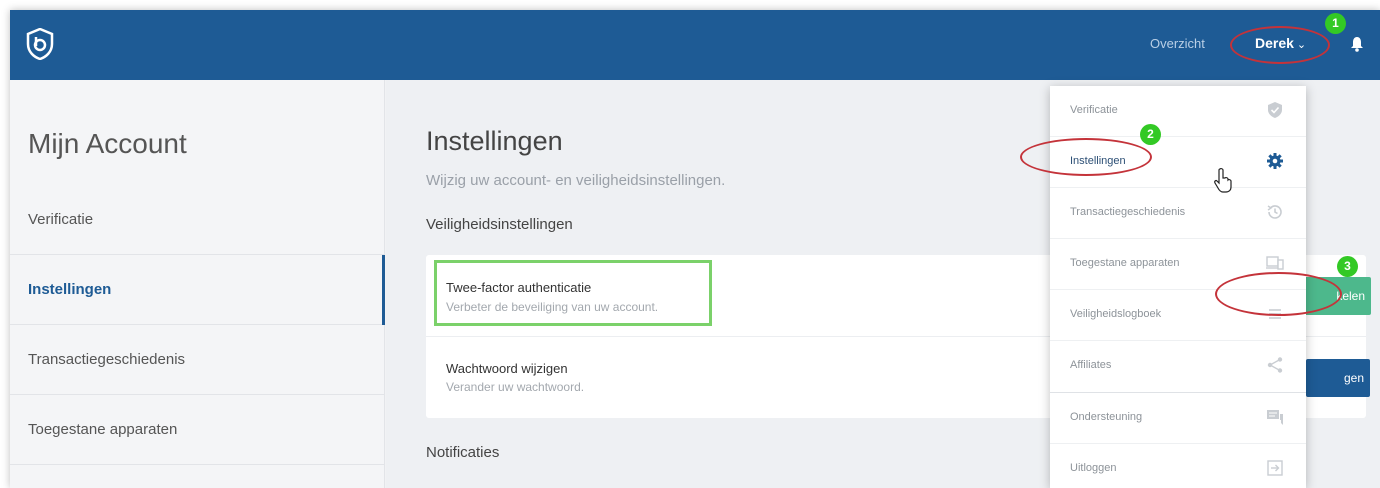 The image size is (1380, 488). Describe the element at coordinates (1275, 417) in the screenshot. I see `chat-icon` at that location.